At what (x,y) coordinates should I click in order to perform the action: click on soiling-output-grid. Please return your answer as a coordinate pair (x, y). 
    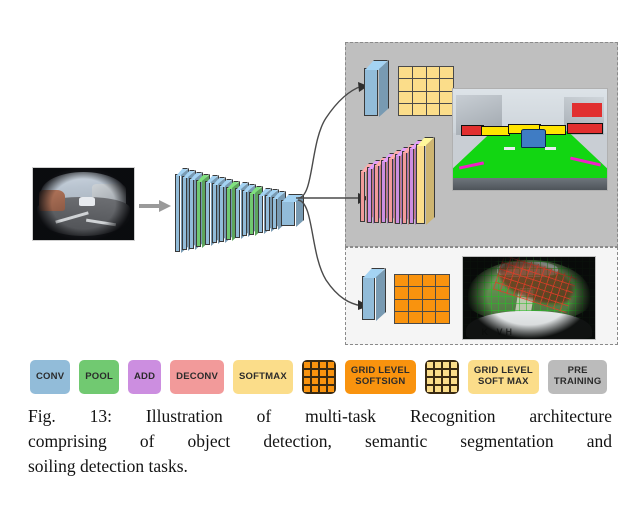
    Looking at the image, I should click on (422, 299).